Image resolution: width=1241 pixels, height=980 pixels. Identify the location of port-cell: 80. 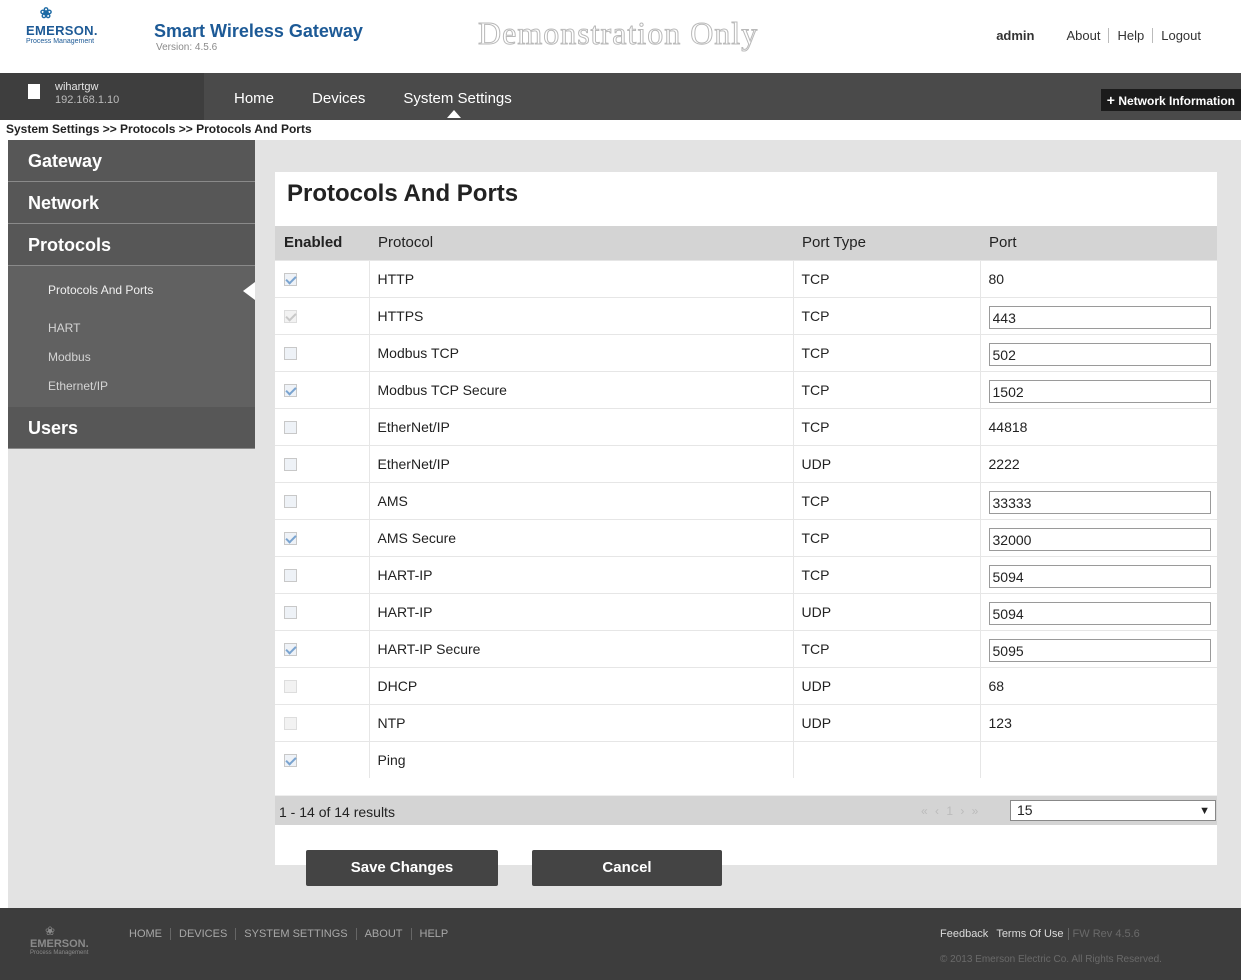
(1098, 278).